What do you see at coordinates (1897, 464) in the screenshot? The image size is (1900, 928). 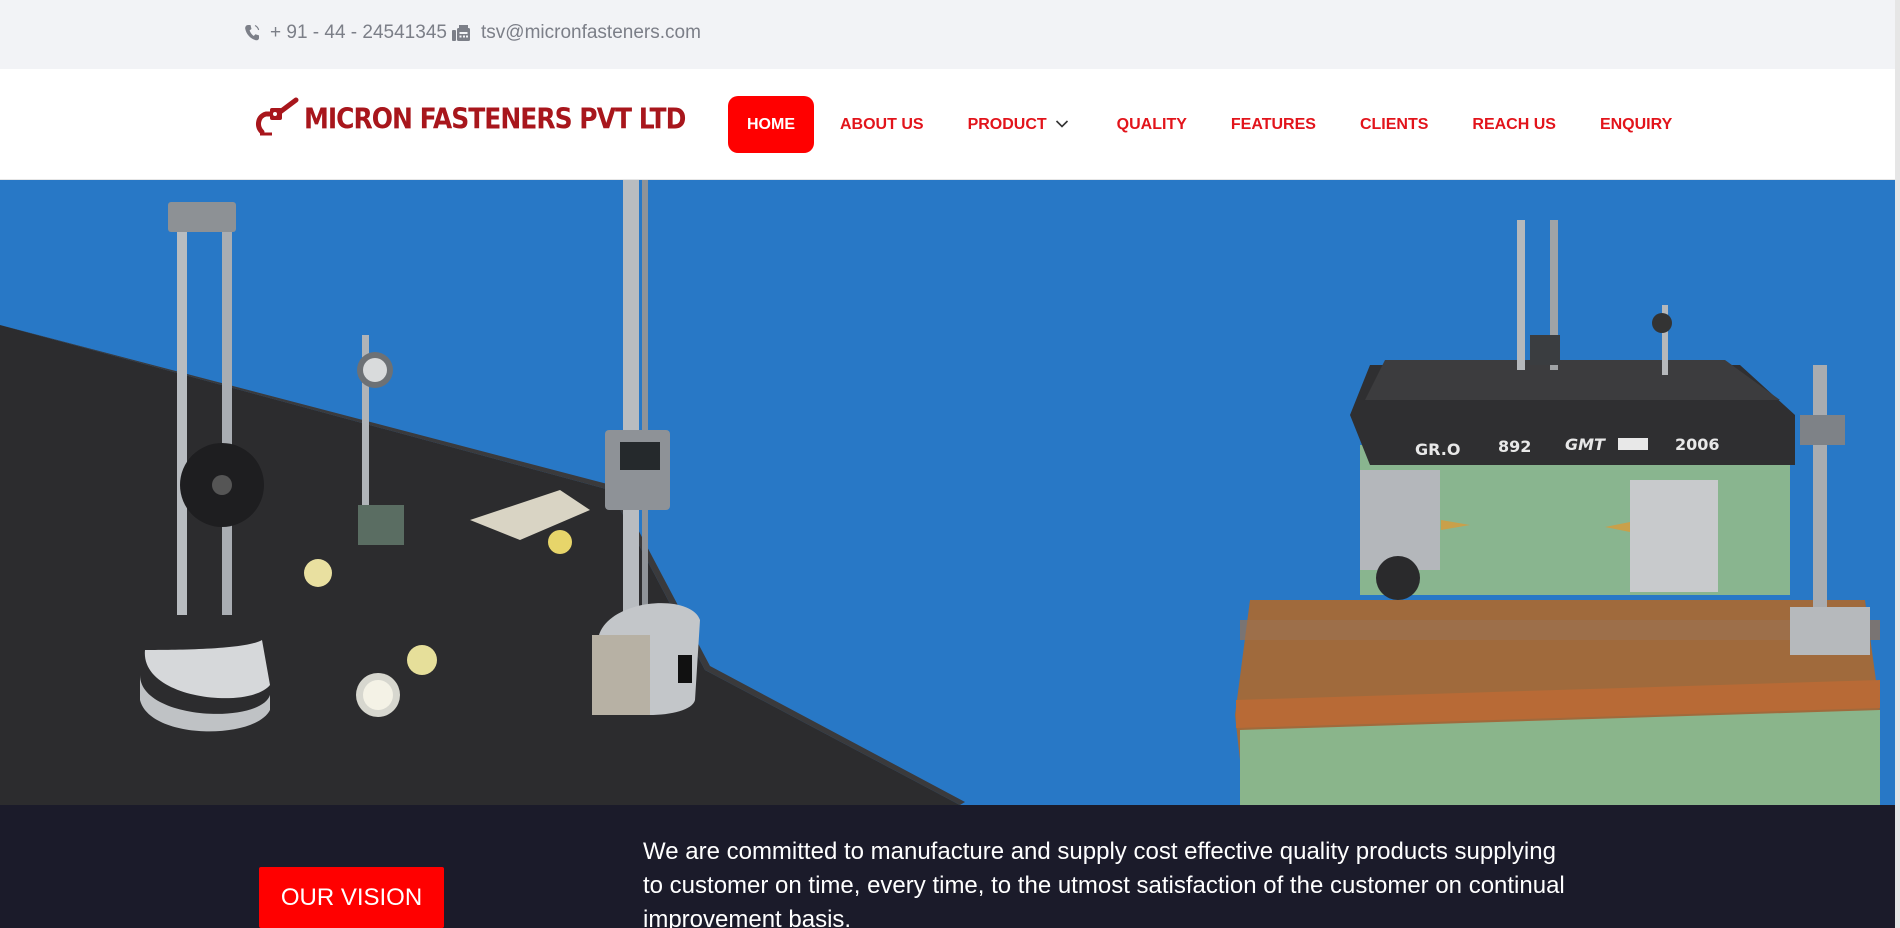 I see `page-scrollbar` at bounding box center [1897, 464].